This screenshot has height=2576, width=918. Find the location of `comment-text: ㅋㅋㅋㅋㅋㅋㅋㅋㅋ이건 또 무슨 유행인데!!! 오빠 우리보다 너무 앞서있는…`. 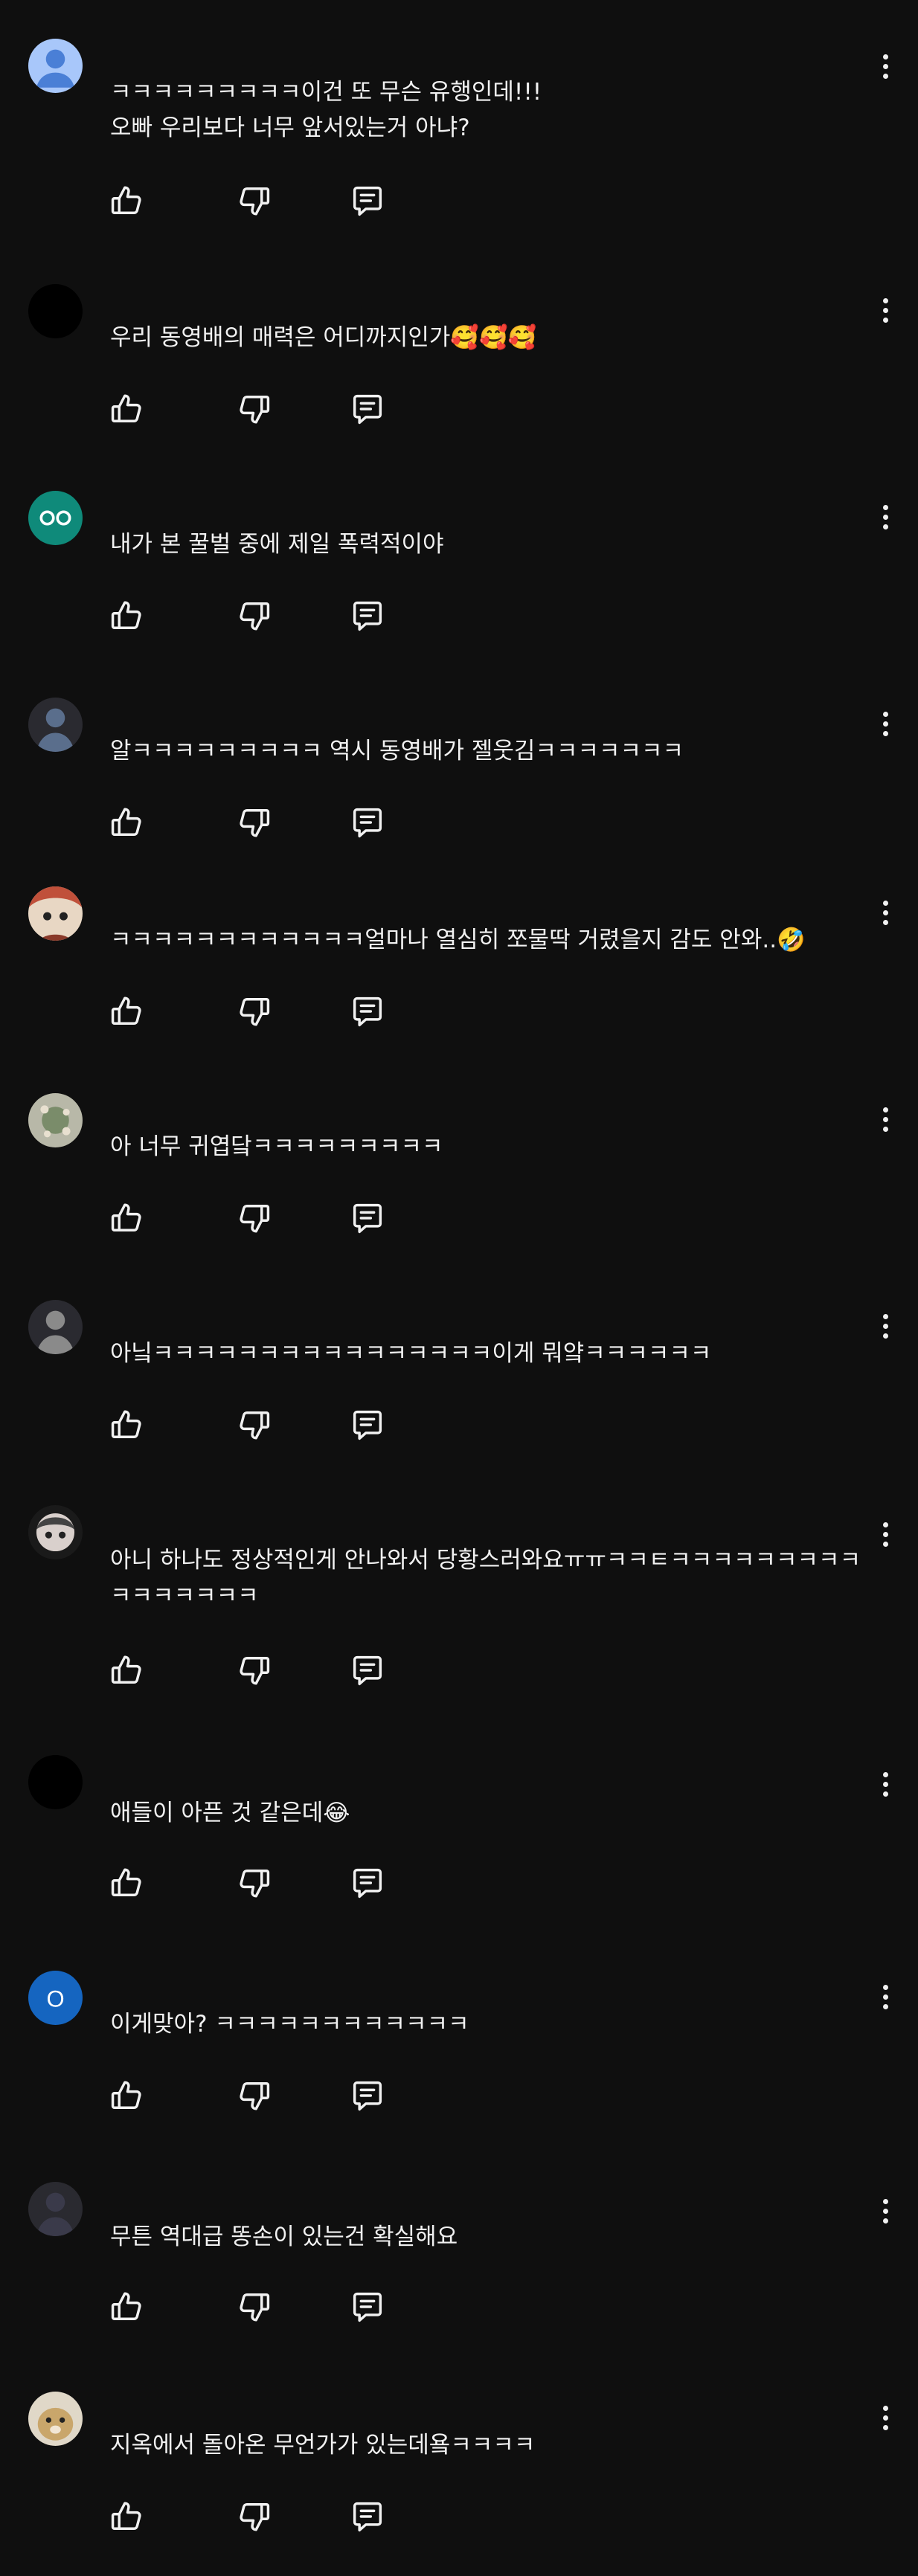

comment-text: ㅋㅋㅋㅋㅋㅋㅋㅋㅋ이건 또 무슨 유행인데!!! 오빠 우리보다 너무 앞서있는… is located at coordinates (326, 110).